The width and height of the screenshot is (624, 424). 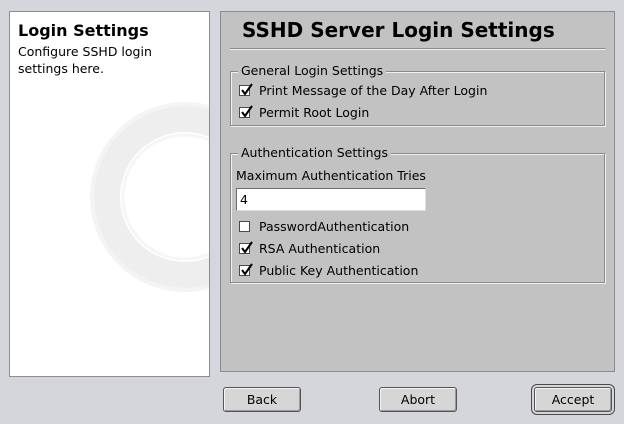 I want to click on print-motd-checkbox: Print Message of the Day After Login, so click(x=363, y=90).